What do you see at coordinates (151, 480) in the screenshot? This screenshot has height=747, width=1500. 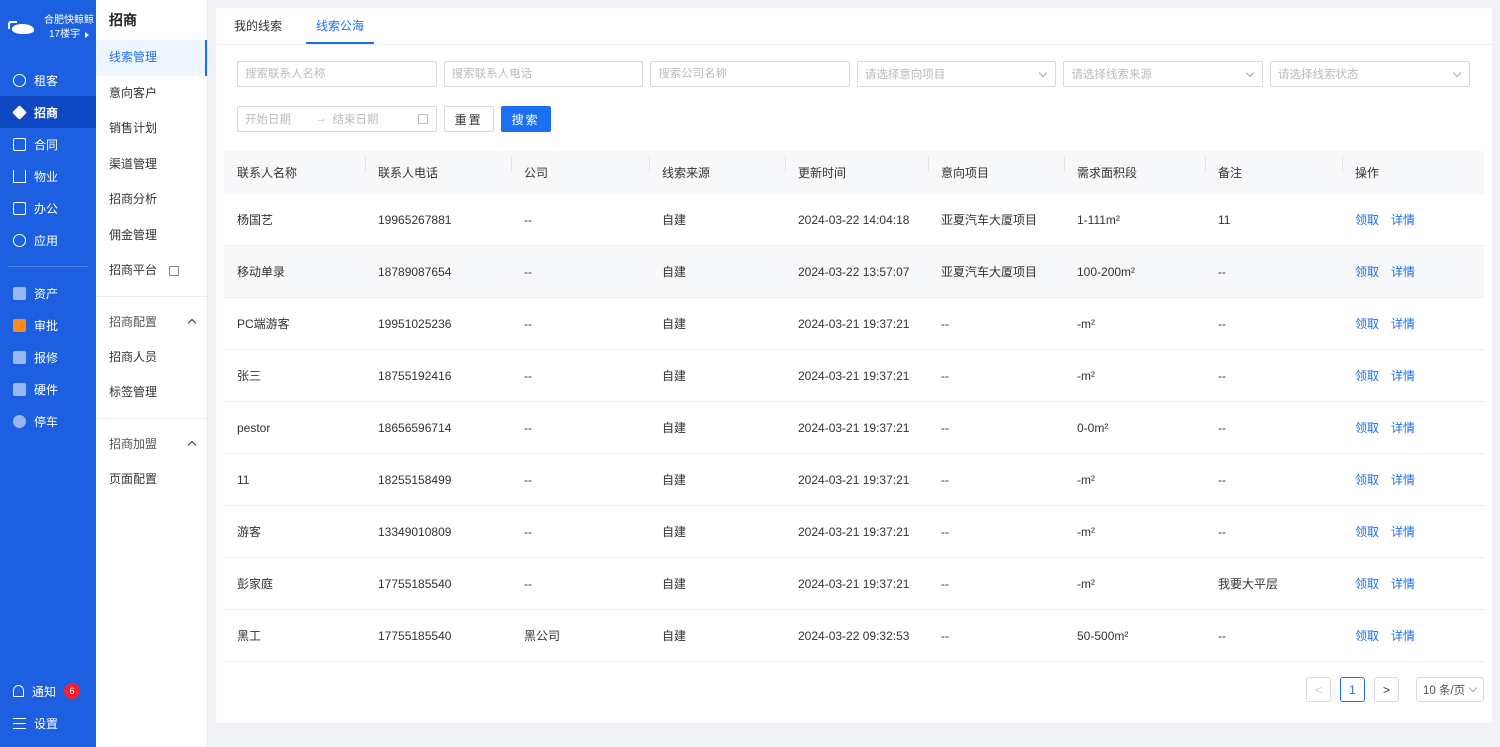 I see `subnav-item-page-config: 页面配置` at bounding box center [151, 480].